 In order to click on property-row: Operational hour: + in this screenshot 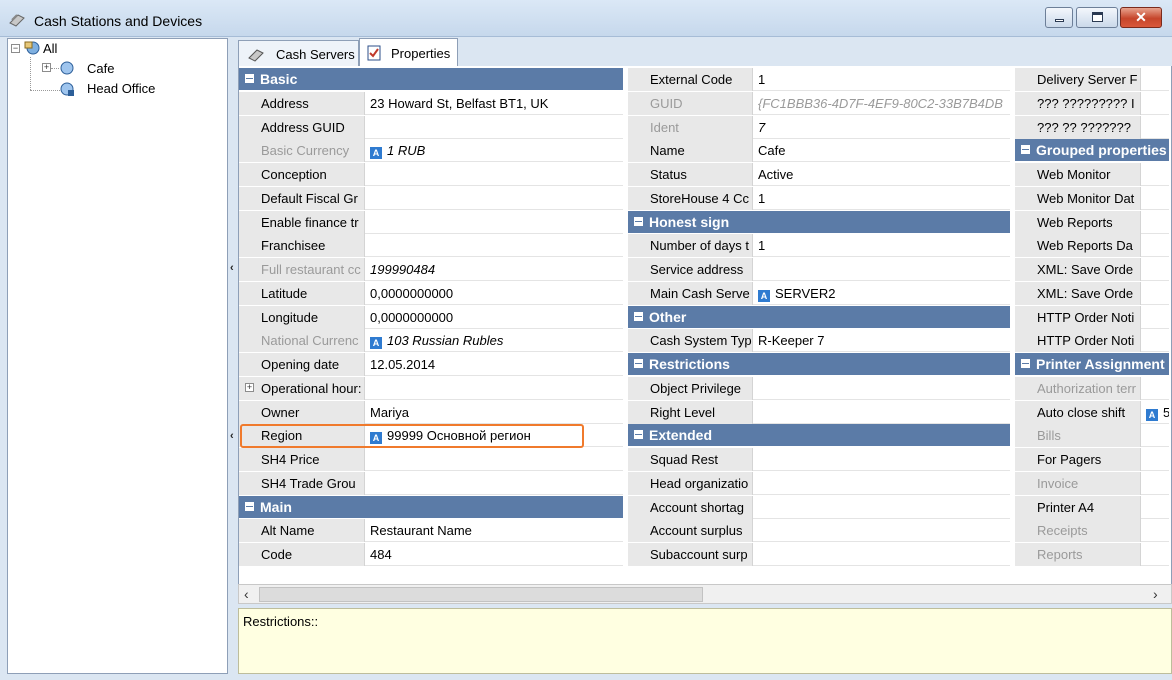, I will do `click(431, 388)`.